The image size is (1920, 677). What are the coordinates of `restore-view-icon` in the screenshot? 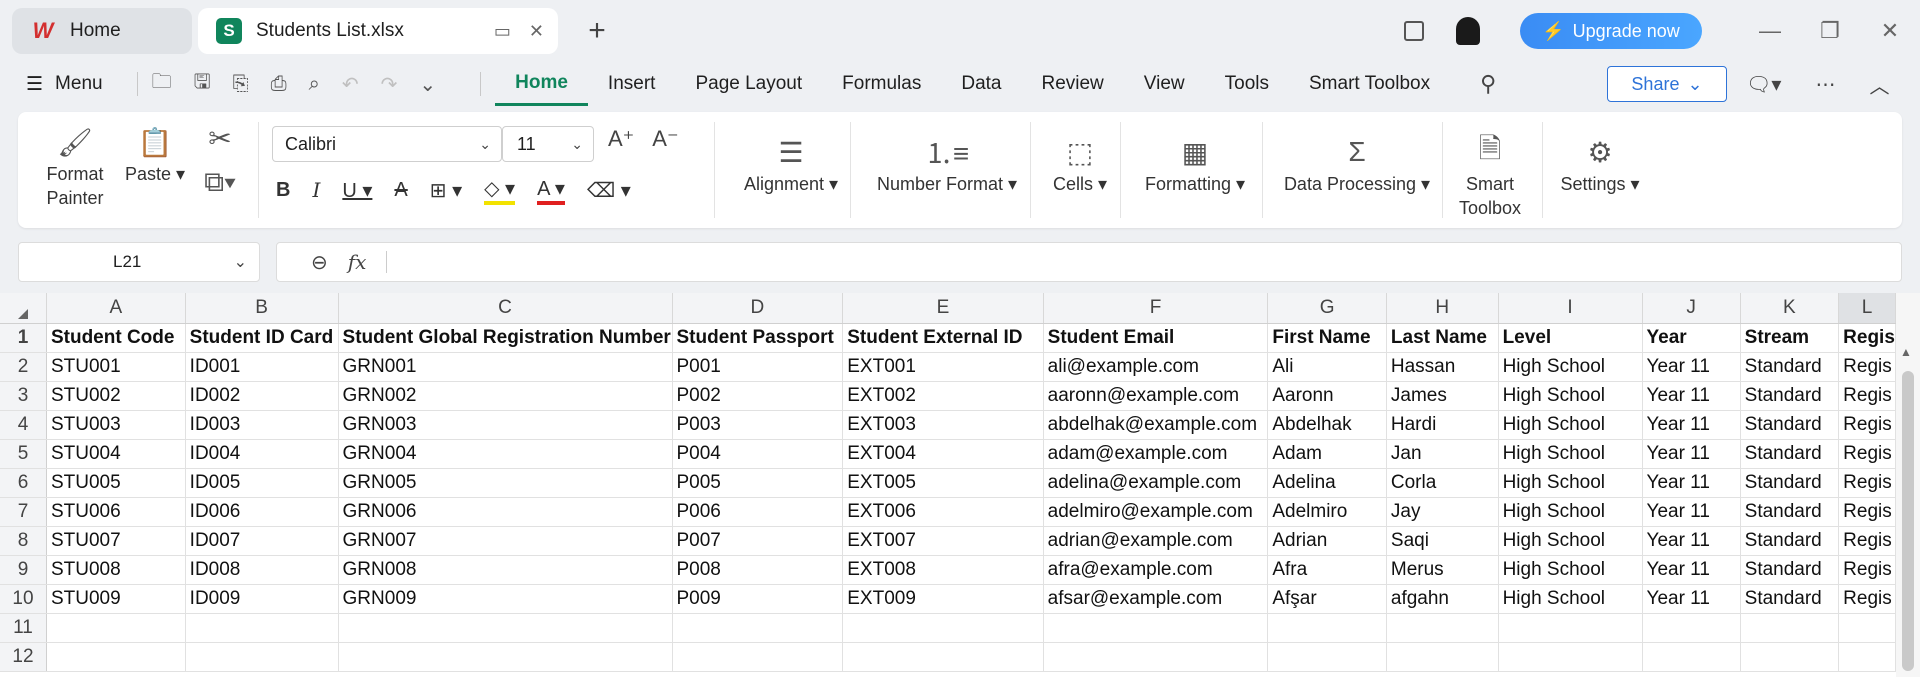 It's located at (1414, 31).